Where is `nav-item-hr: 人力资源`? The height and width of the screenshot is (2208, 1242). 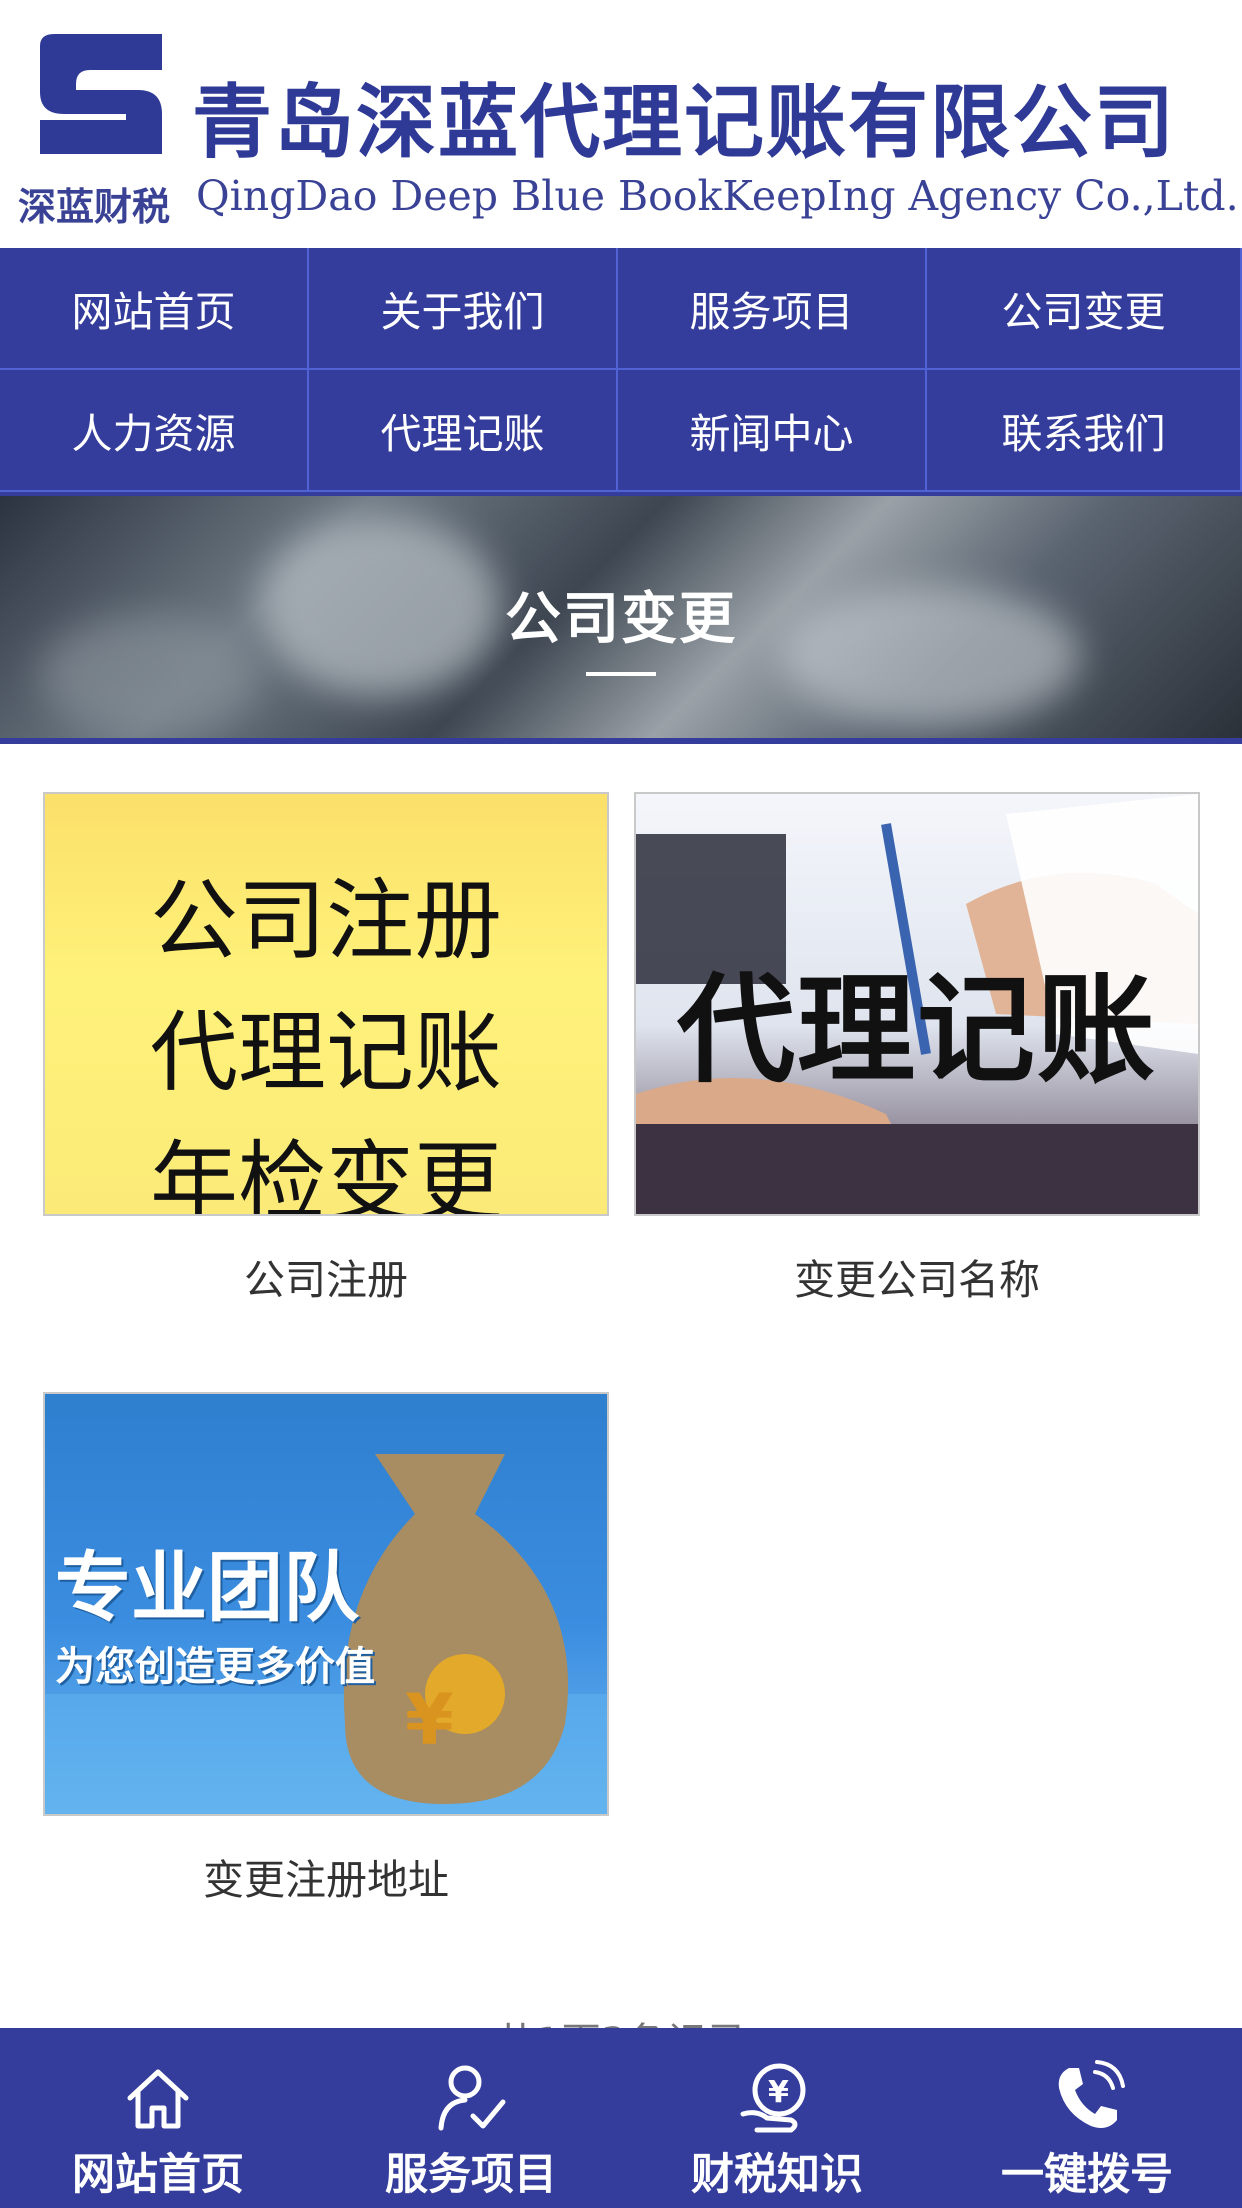 nav-item-hr: 人力资源 is located at coordinates (154, 431).